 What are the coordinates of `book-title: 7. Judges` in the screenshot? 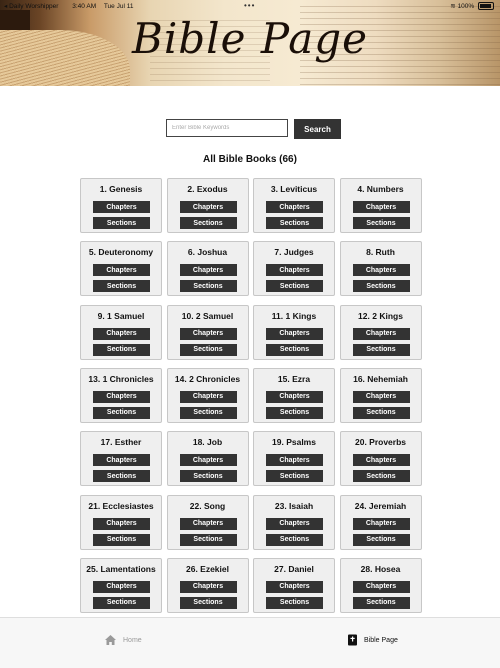 It's located at (294, 252).